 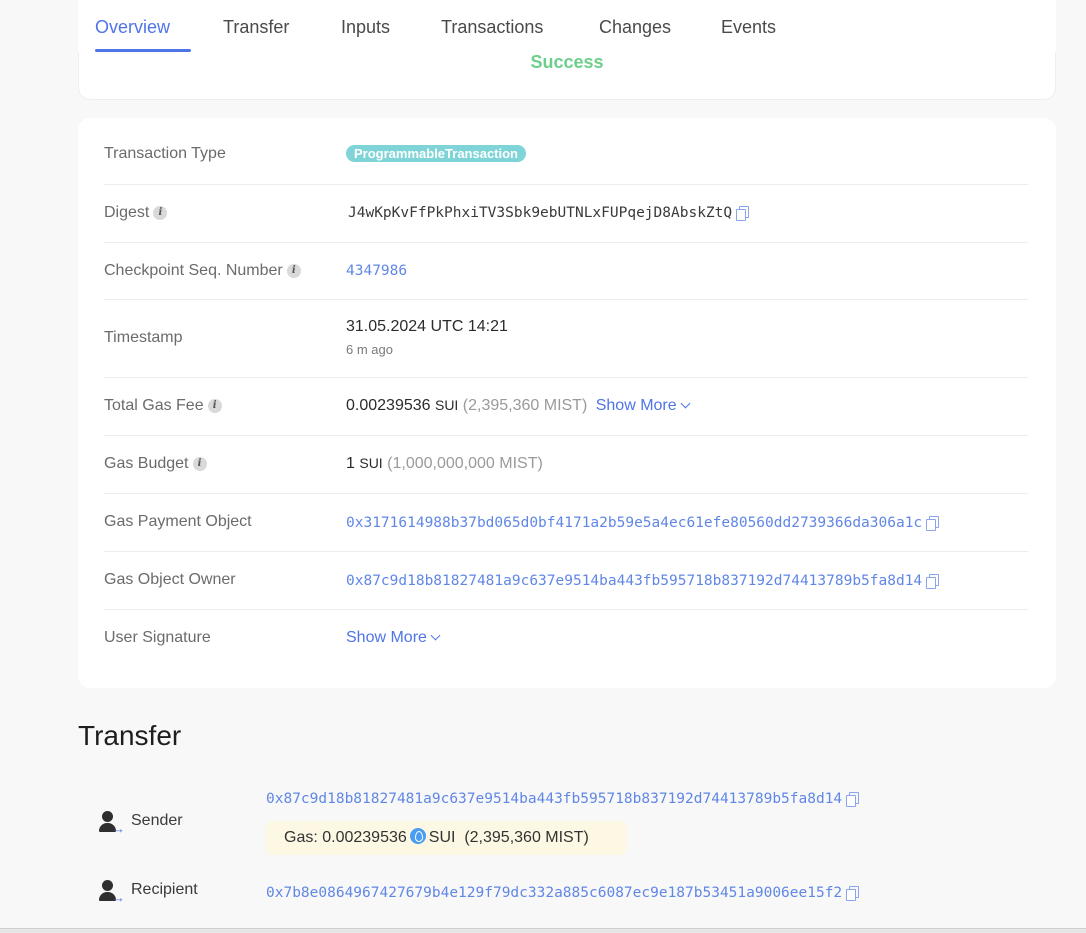 I want to click on timestamp-value: 31.05.2024 UTC 14:21, so click(x=427, y=326).